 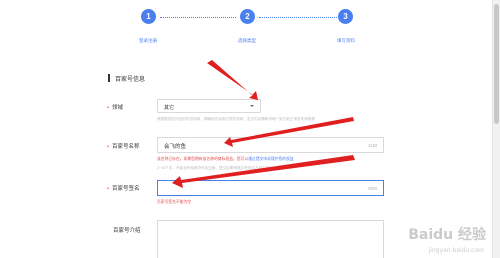 What do you see at coordinates (127, 231) in the screenshot?
I see `intro-label: 百家号介绍` at bounding box center [127, 231].